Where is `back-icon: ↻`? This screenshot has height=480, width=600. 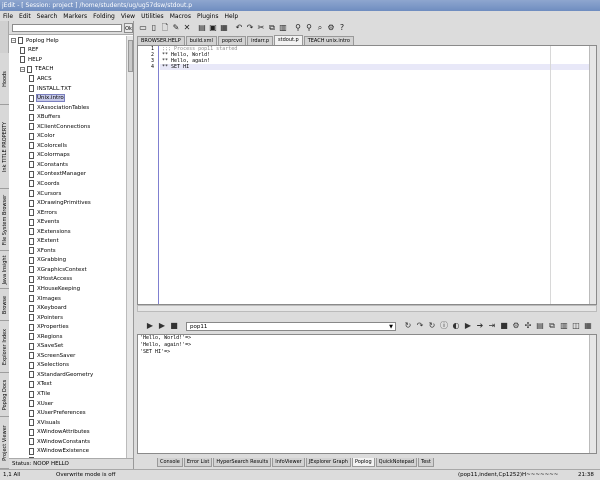 back-icon: ↻ is located at coordinates (408, 326).